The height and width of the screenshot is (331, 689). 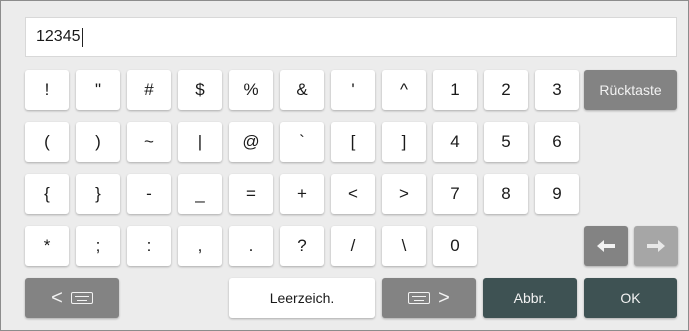 I want to click on previous-layout-button: <, so click(x=72, y=298).